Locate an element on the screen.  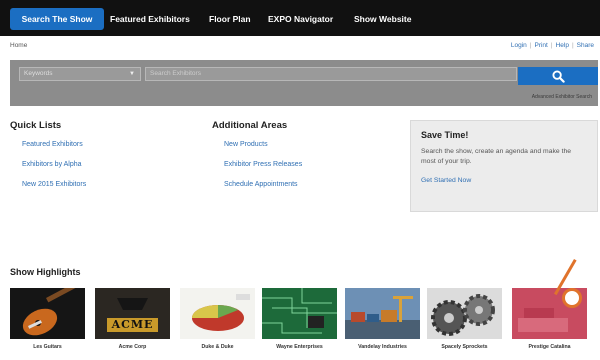
shipping-port-image is located at coordinates (382, 313).